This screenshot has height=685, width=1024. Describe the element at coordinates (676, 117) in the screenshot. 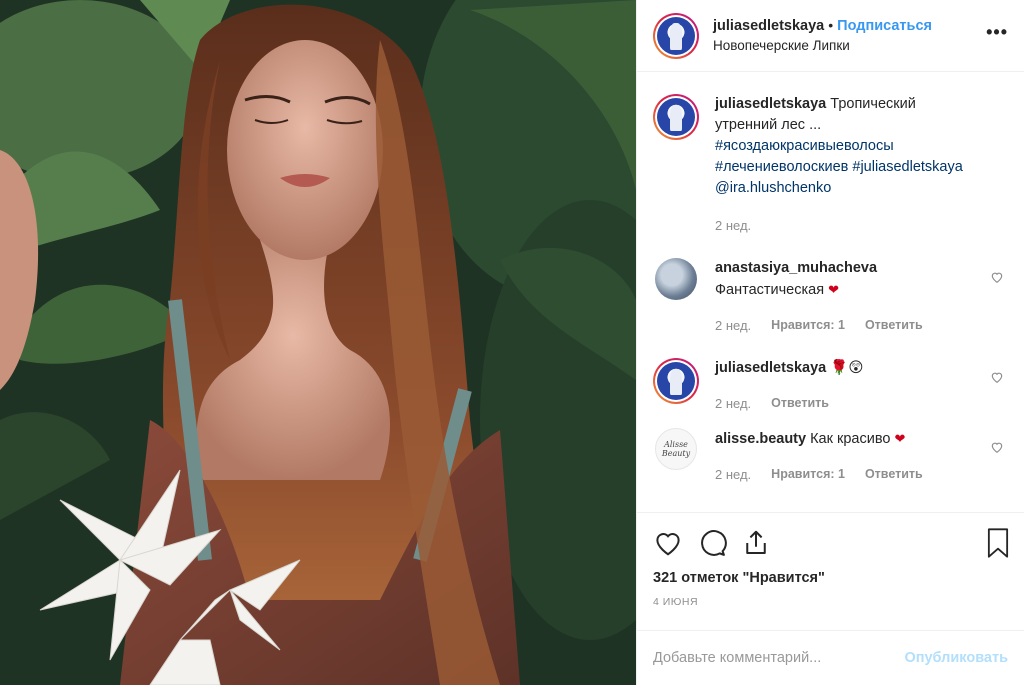

I see `caption-avatar` at that location.